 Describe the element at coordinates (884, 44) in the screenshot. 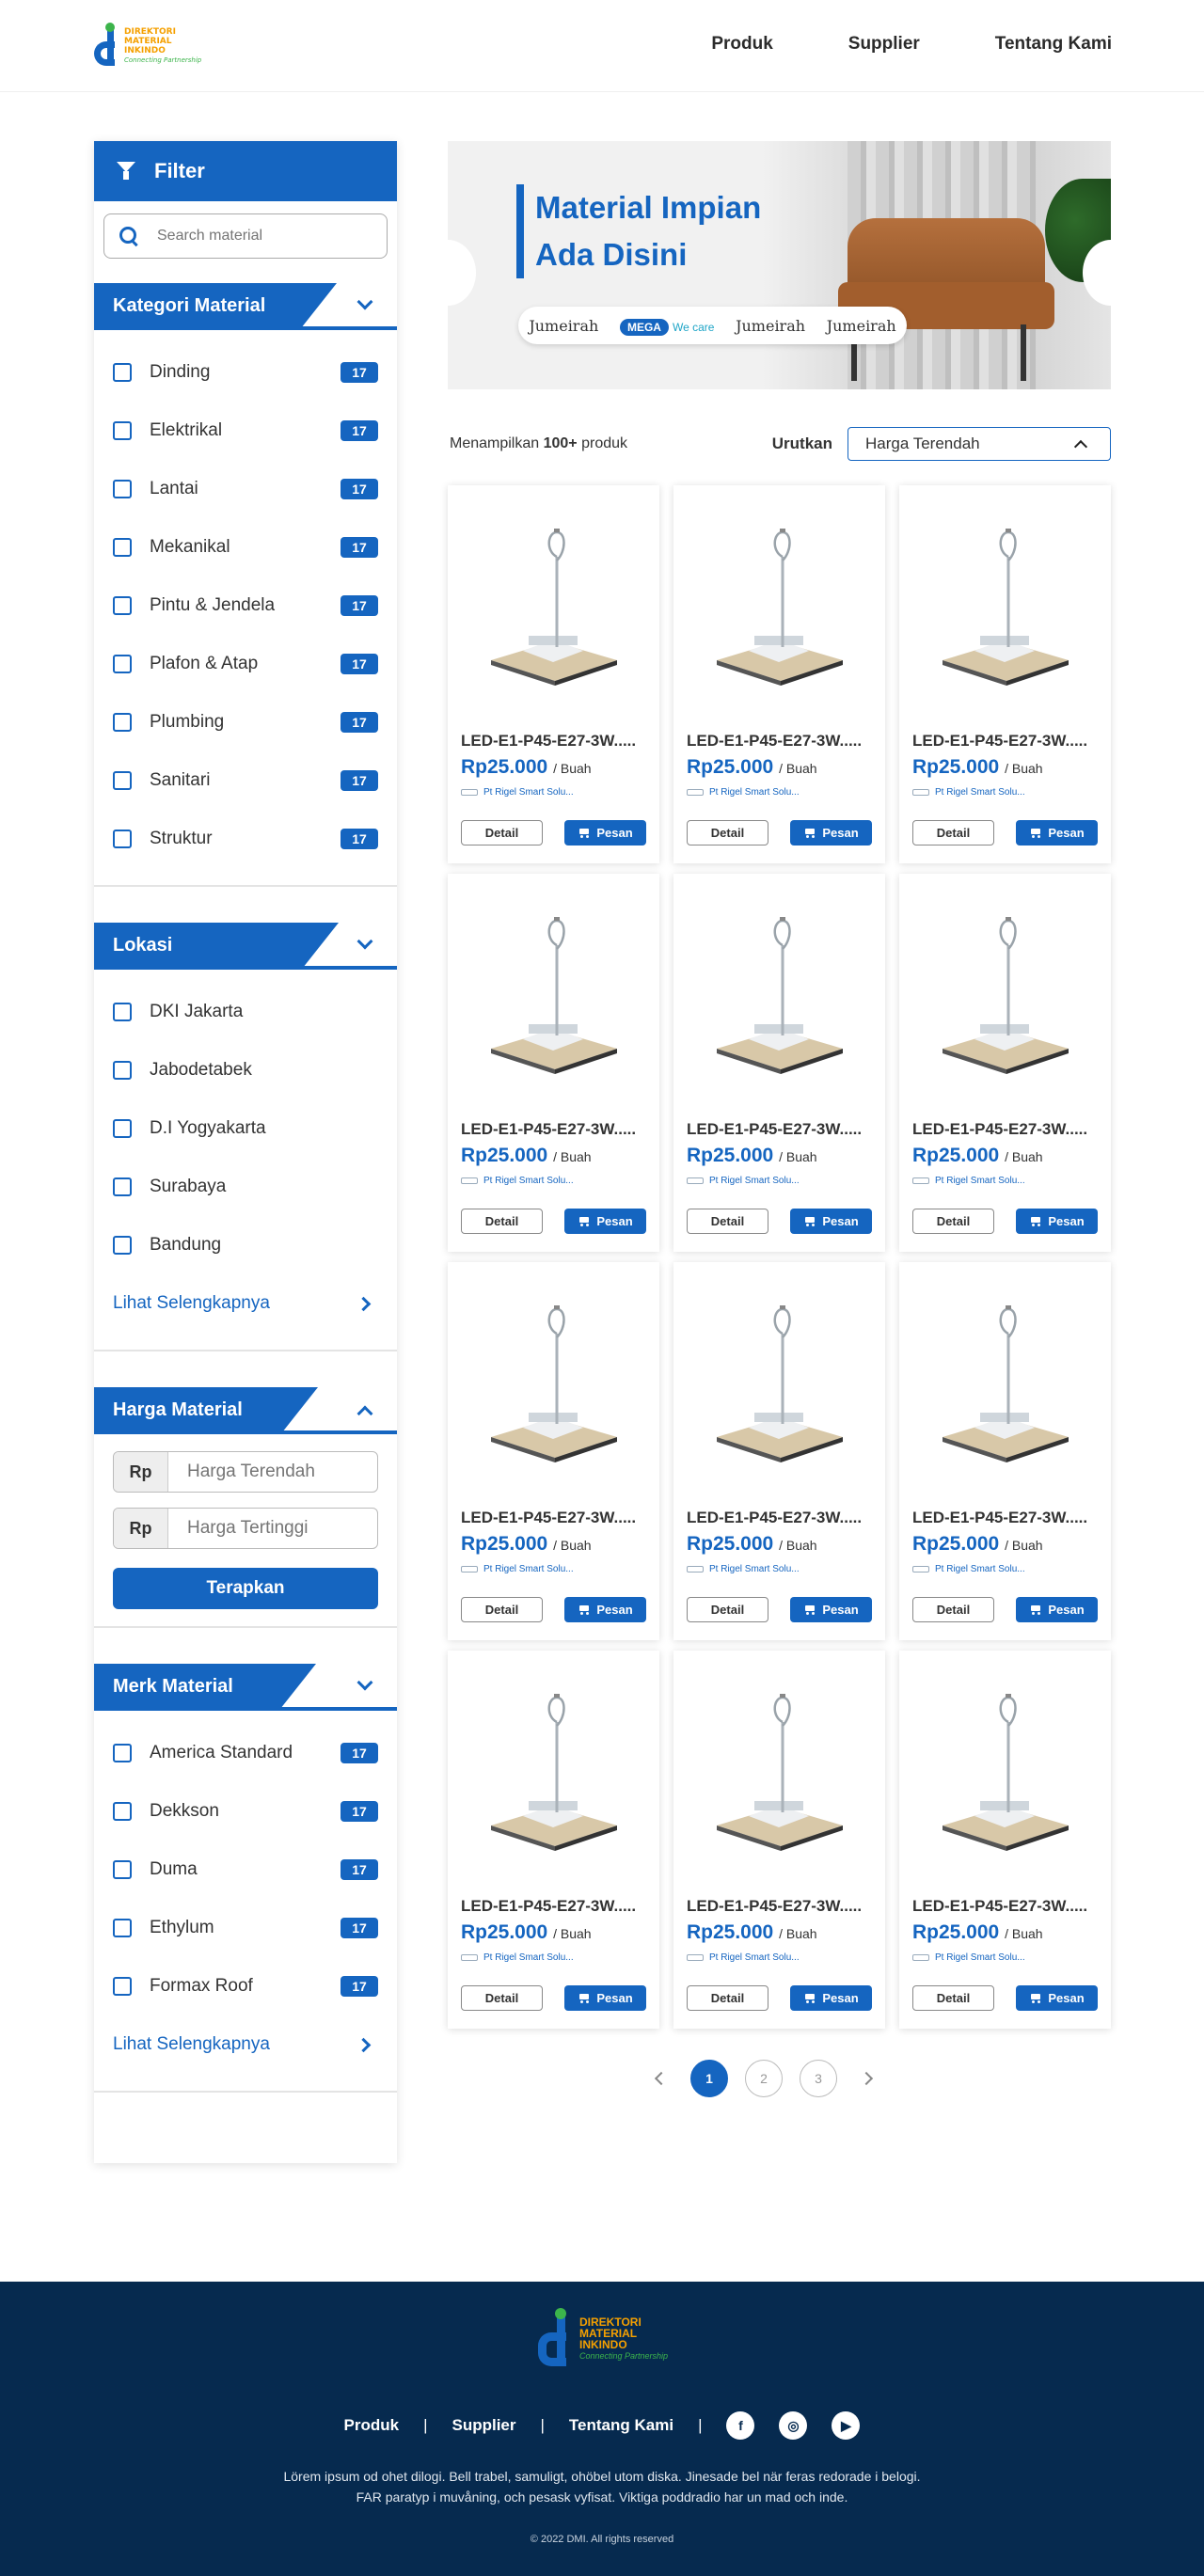

I see `nav-supplier: Supplier` at that location.